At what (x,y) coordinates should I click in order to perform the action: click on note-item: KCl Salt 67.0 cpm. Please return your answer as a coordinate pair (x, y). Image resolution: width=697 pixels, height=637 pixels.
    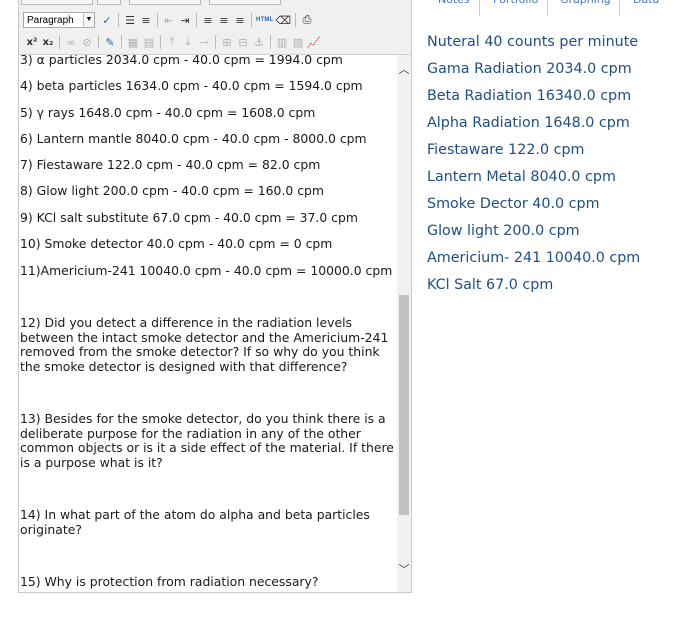
    Looking at the image, I should click on (490, 285).